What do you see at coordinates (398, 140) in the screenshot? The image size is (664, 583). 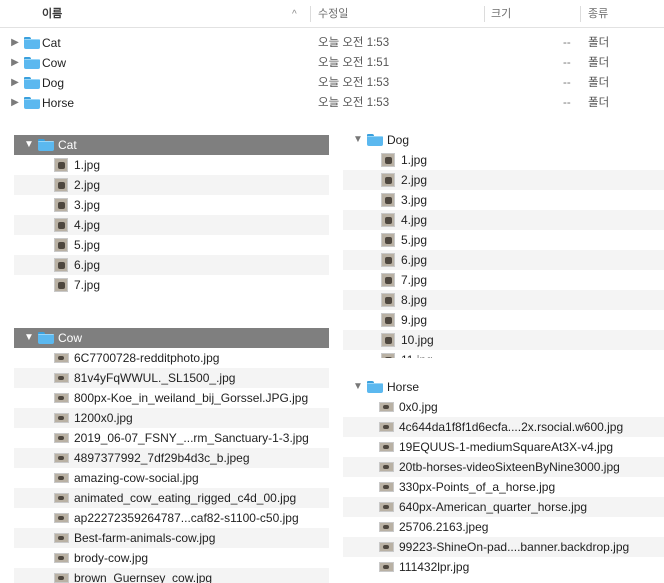 I see `dog-folder-title: Dog` at bounding box center [398, 140].